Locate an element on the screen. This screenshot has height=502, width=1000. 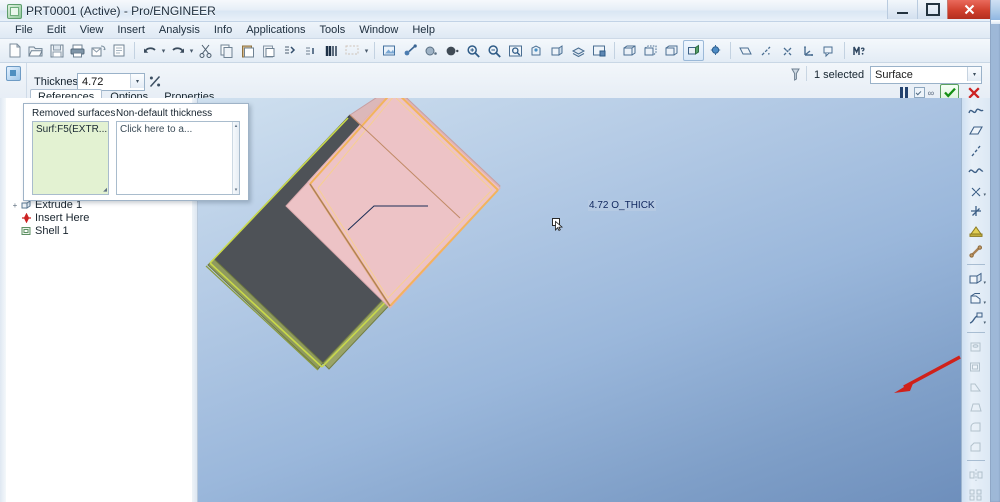
analysis-feature-icon is located at coordinates (976, 230).